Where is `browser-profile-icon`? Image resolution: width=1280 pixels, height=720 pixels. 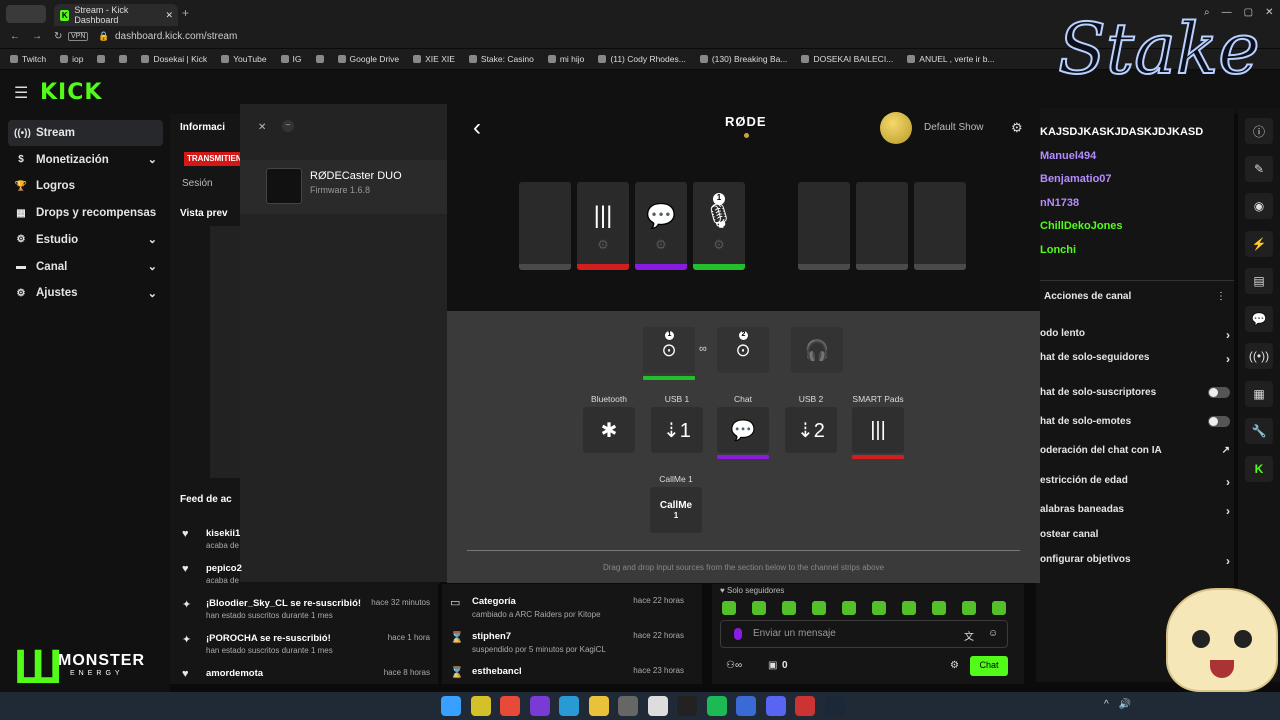
browser-profile-icon is located at coordinates (26, 14).